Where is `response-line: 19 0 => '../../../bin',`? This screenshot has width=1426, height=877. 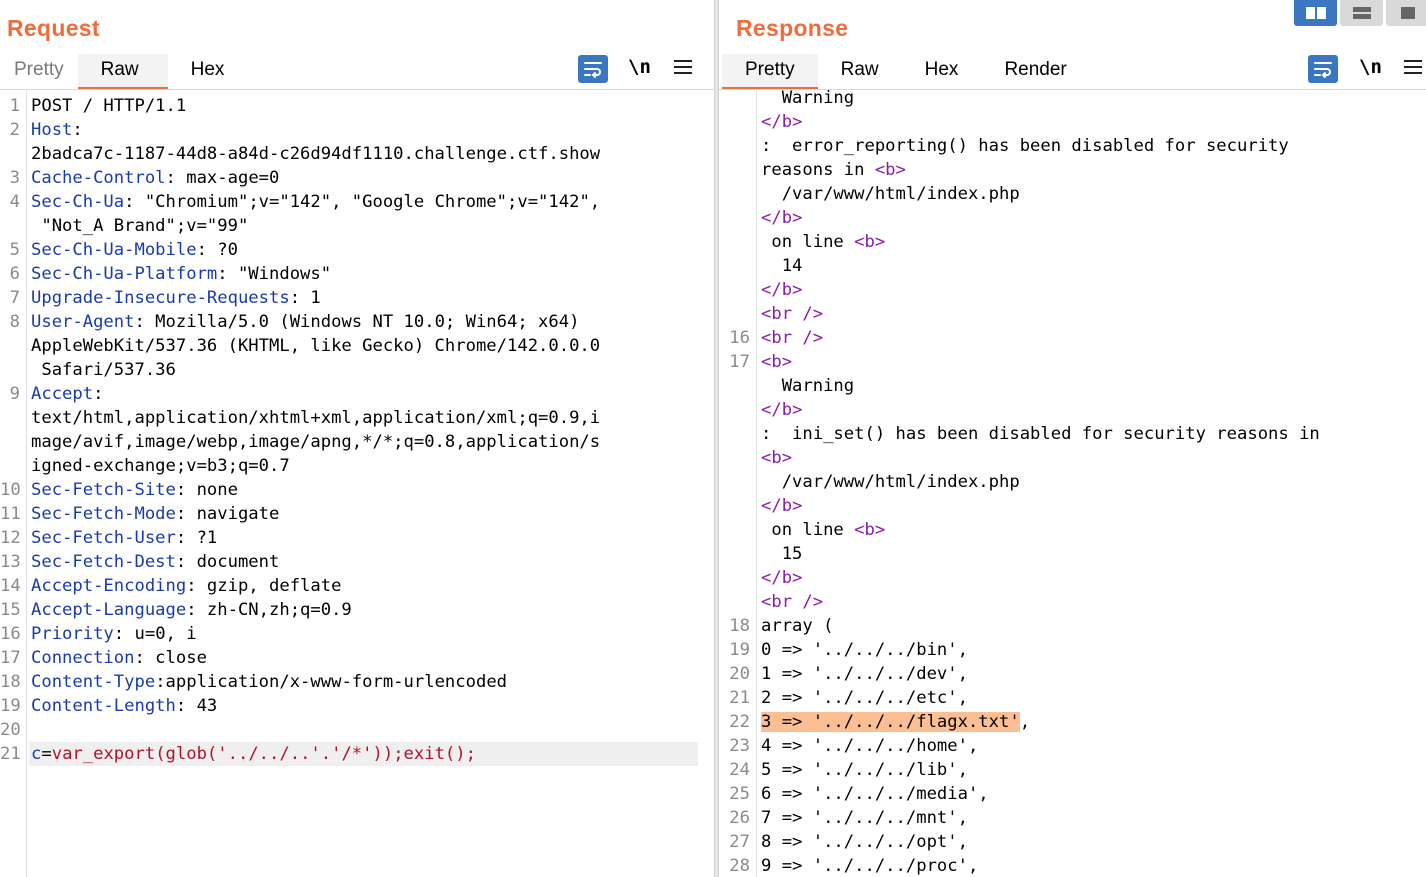 response-line: 19 0 => '../../../bin', is located at coordinates (1072, 650).